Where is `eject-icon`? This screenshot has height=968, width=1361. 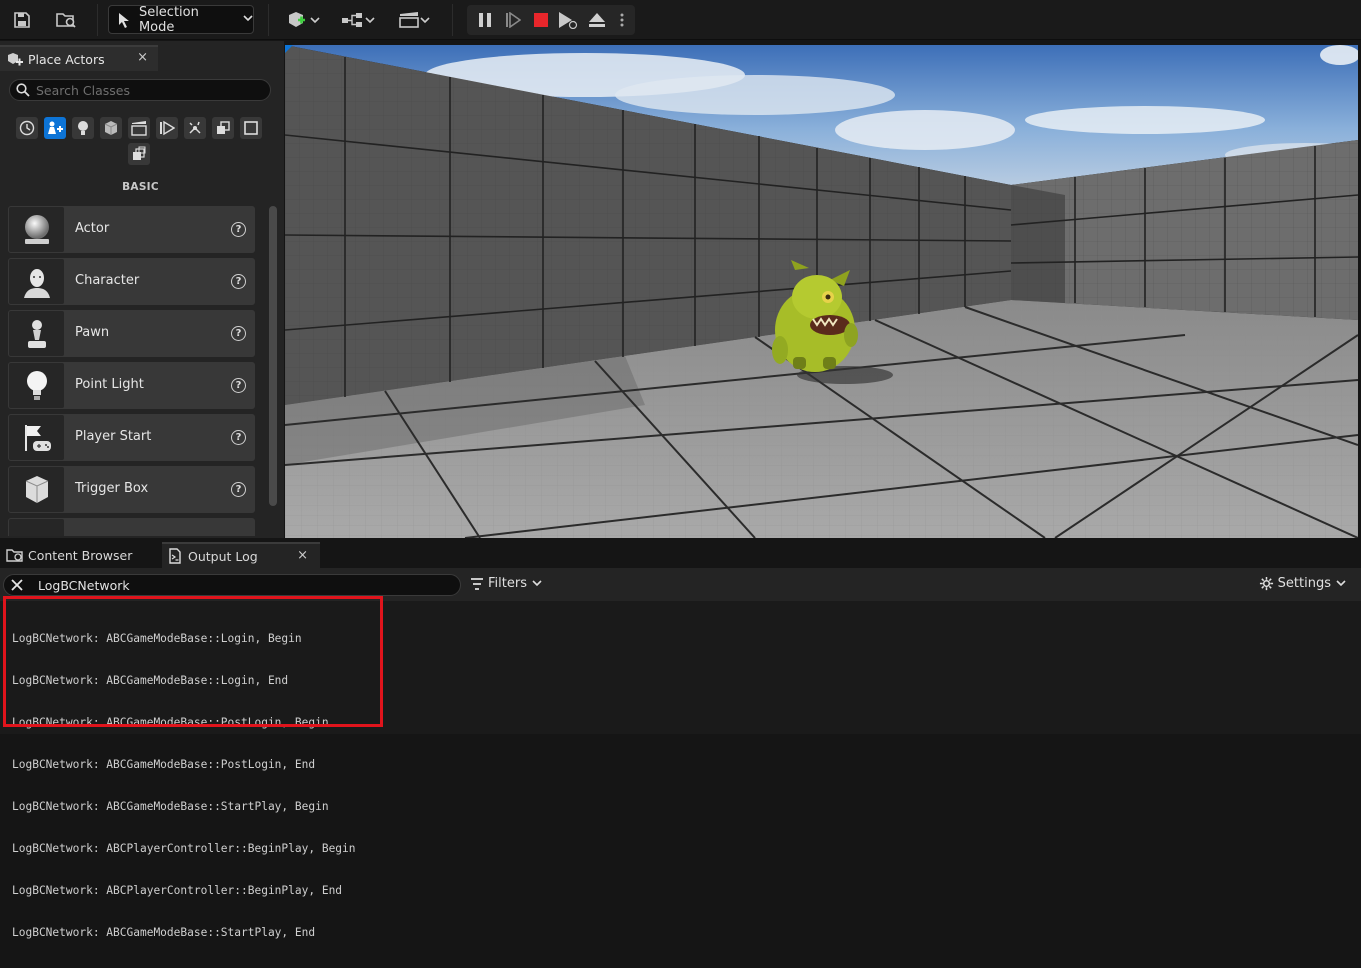
eject-icon is located at coordinates (597, 20).